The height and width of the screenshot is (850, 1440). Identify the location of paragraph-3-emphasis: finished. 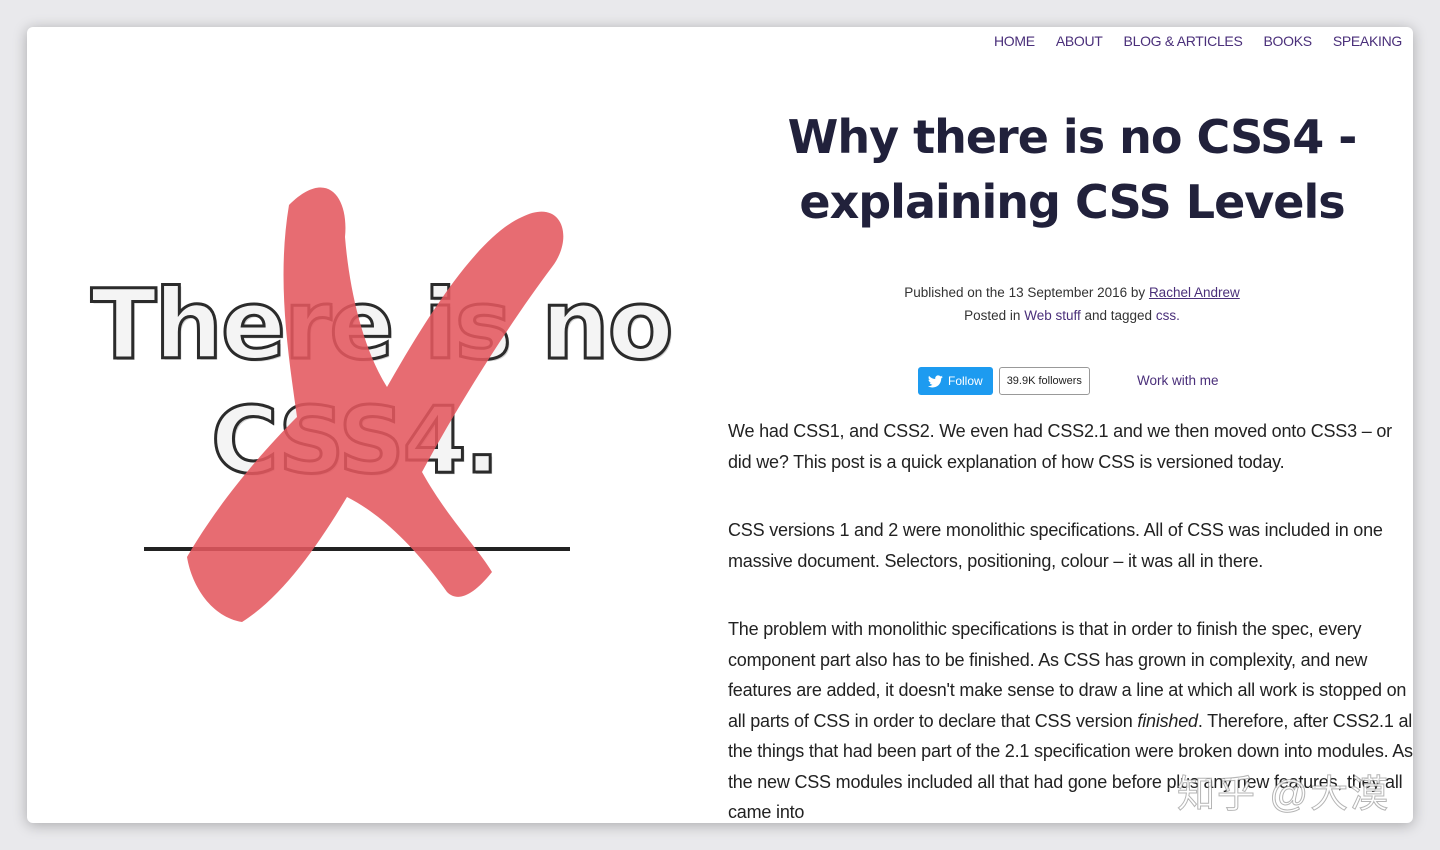
(1167, 720).